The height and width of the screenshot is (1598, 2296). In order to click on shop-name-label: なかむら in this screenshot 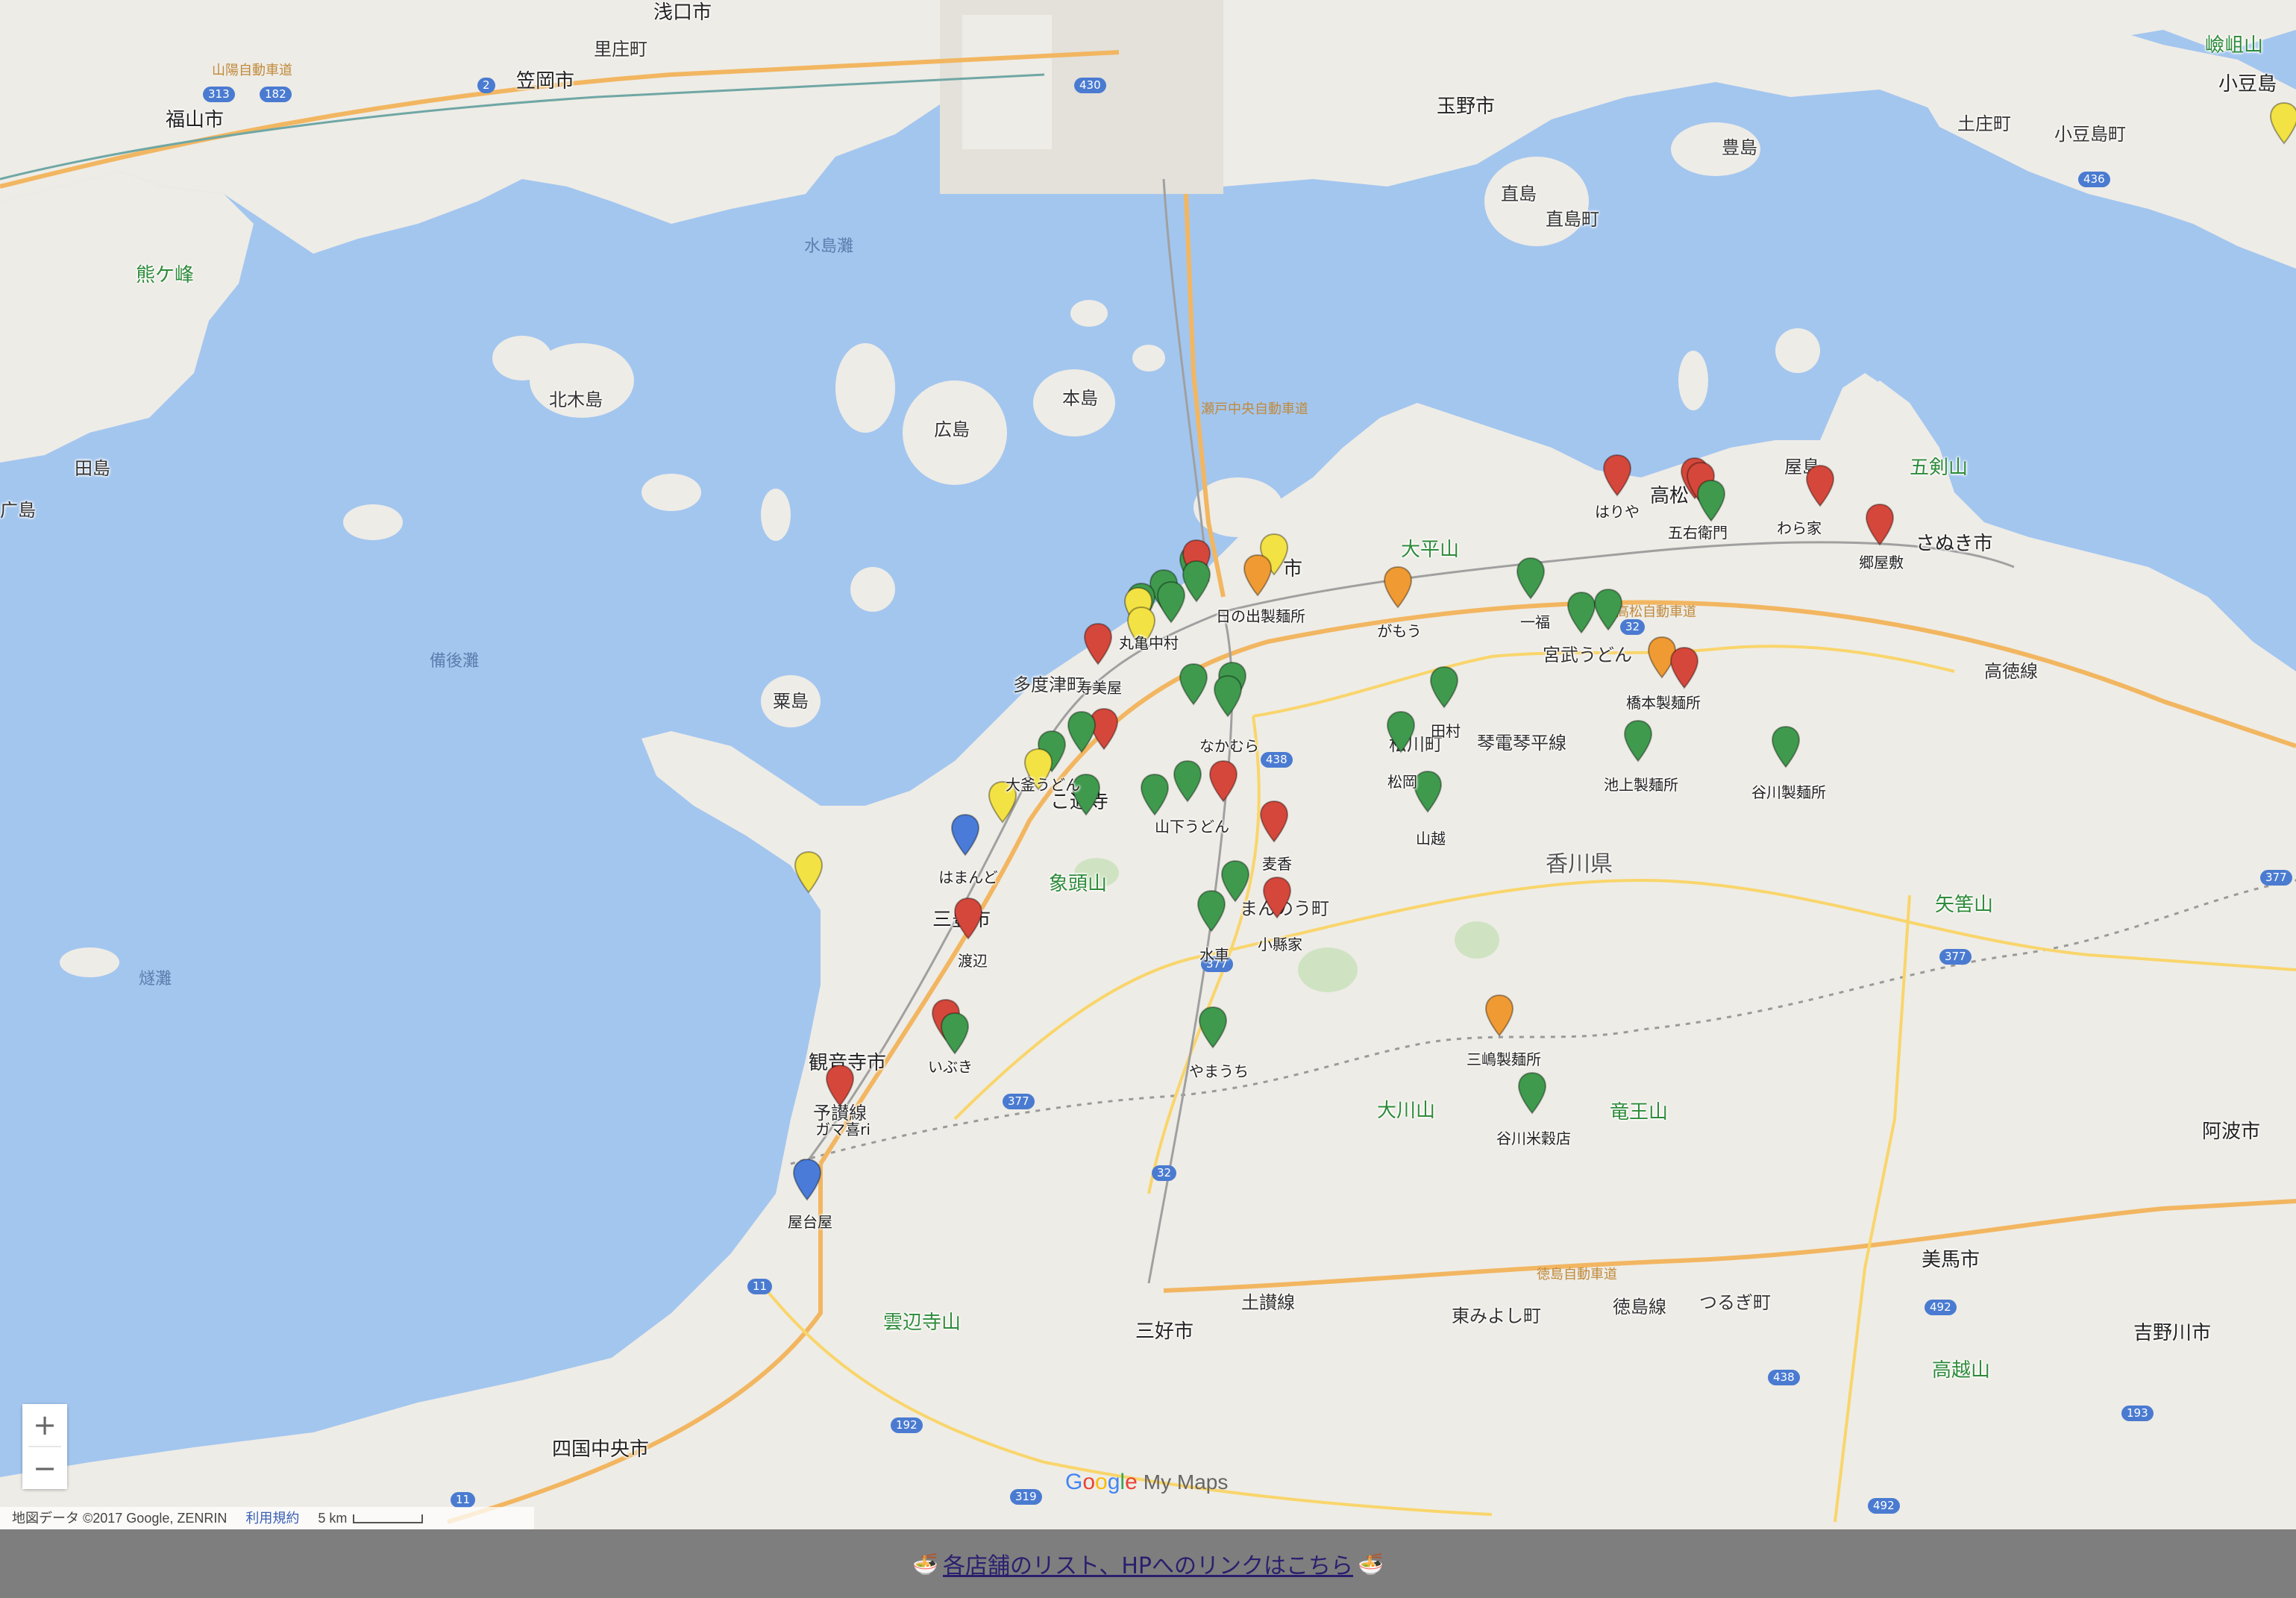, I will do `click(1229, 746)`.